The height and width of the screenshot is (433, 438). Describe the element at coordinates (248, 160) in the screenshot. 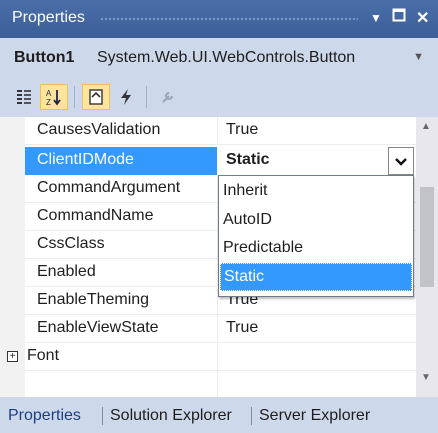

I see `property-value-editor: Static` at that location.